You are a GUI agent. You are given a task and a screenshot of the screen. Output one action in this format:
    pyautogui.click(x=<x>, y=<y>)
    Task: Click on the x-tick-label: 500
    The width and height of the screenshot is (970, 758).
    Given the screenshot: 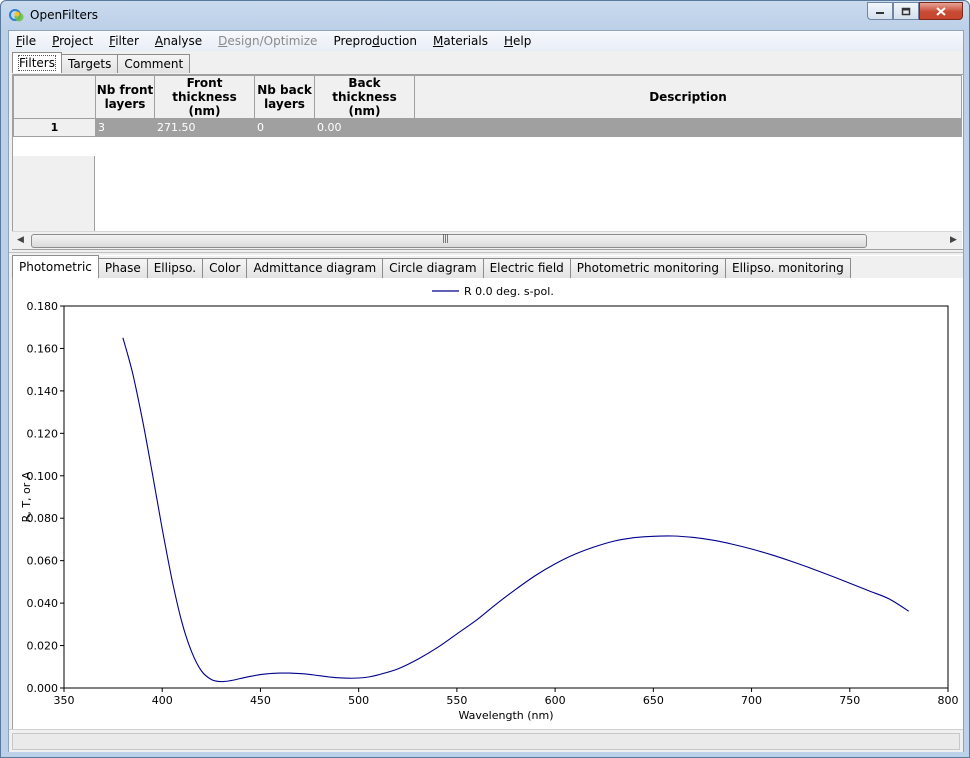 What is the action you would take?
    pyautogui.click(x=358, y=700)
    